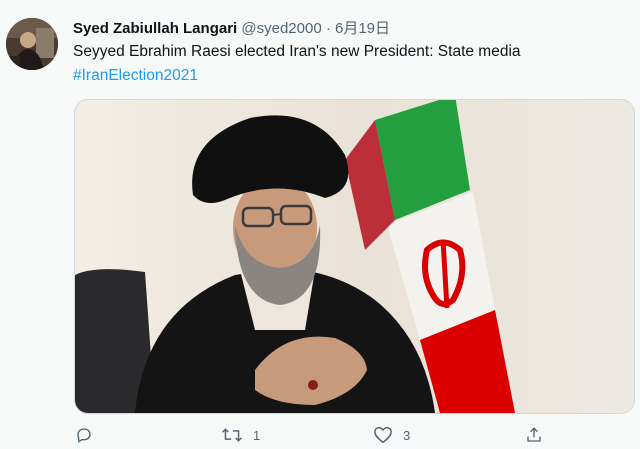 This screenshot has height=449, width=640. I want to click on hashtag-link: #IranElection2021, so click(135, 76).